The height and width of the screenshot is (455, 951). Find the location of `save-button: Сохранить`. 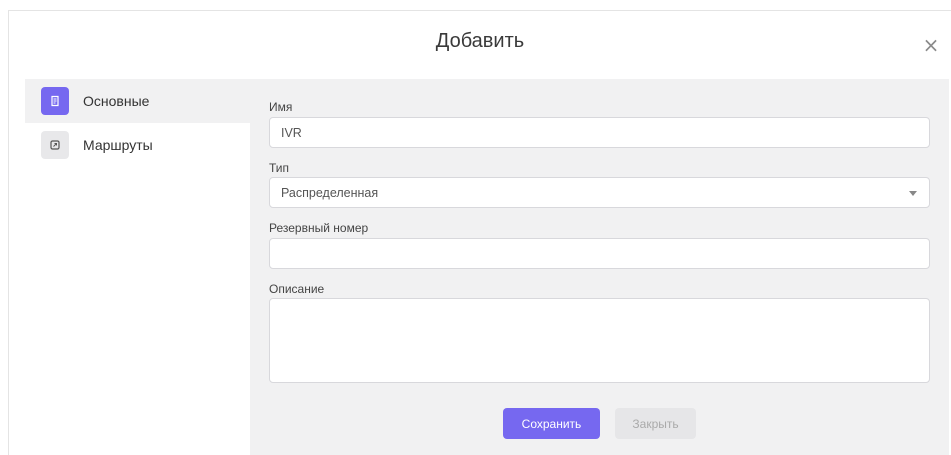

save-button: Сохранить is located at coordinates (551, 423).